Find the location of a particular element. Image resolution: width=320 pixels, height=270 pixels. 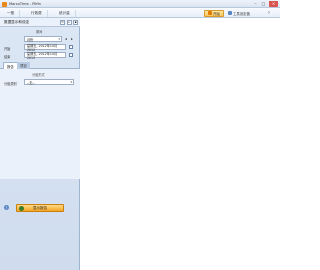

show-report-button: 显示报告 is located at coordinates (40, 208).